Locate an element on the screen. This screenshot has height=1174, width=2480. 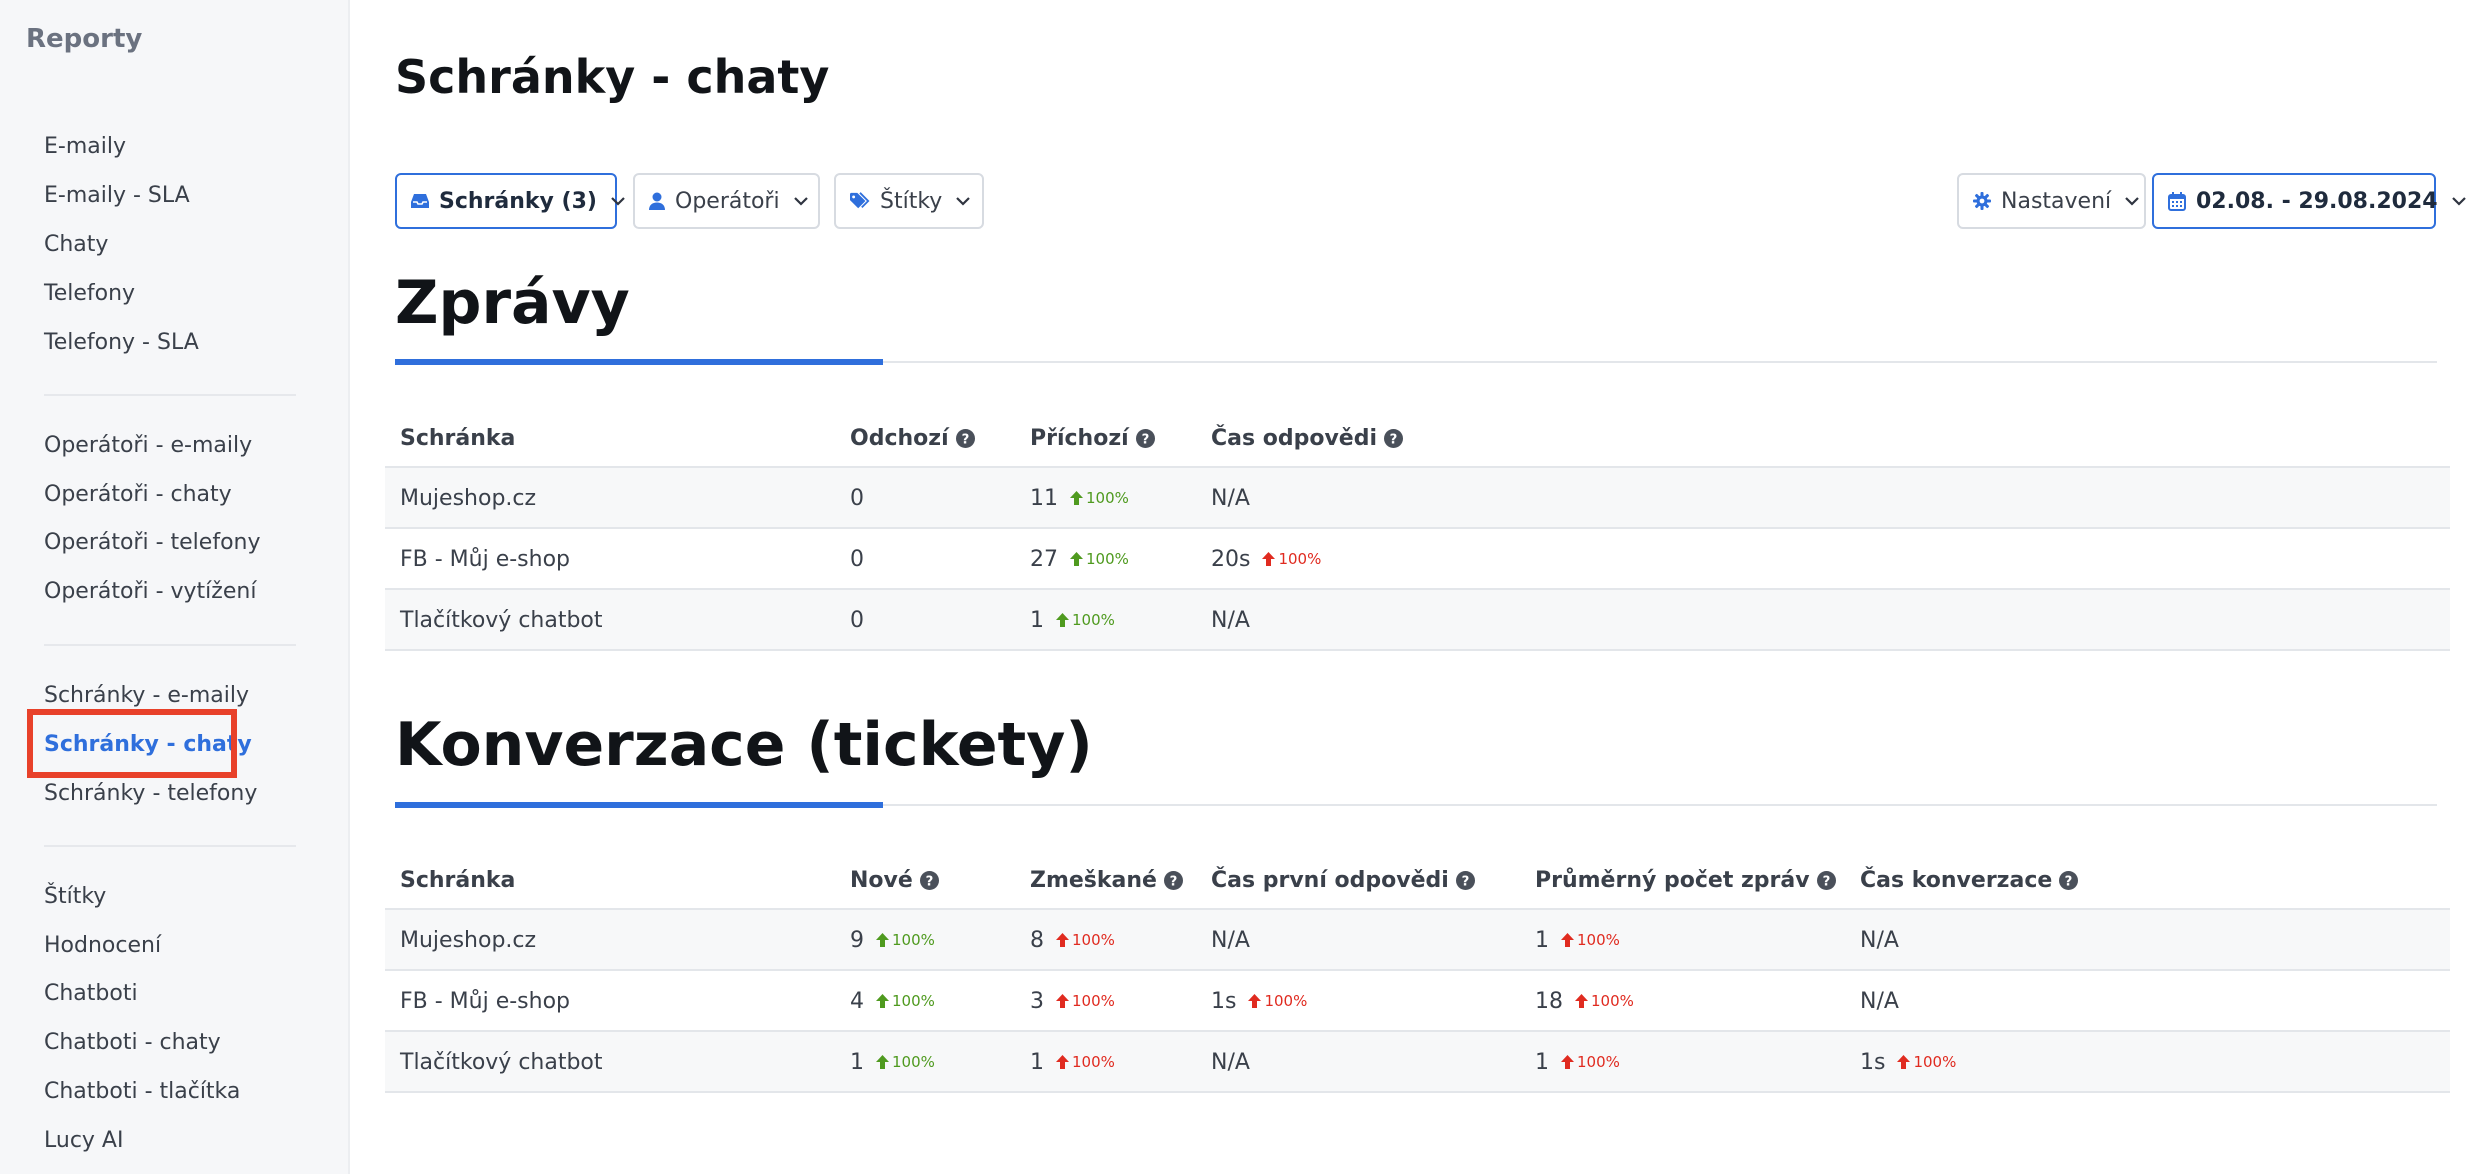
settings-button: Nastavení is located at coordinates (2051, 201).